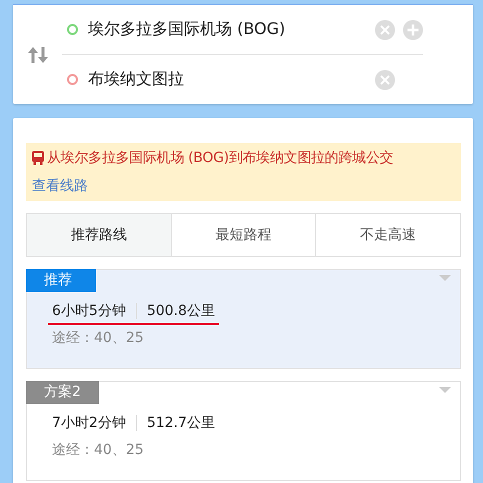  I want to click on location-field: 布埃纳文图拉, so click(227, 79).